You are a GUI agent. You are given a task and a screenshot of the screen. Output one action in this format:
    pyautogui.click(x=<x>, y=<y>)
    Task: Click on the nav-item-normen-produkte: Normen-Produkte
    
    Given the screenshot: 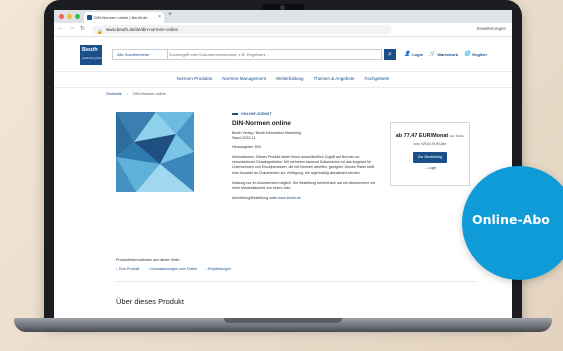 What is the action you would take?
    pyautogui.click(x=195, y=79)
    